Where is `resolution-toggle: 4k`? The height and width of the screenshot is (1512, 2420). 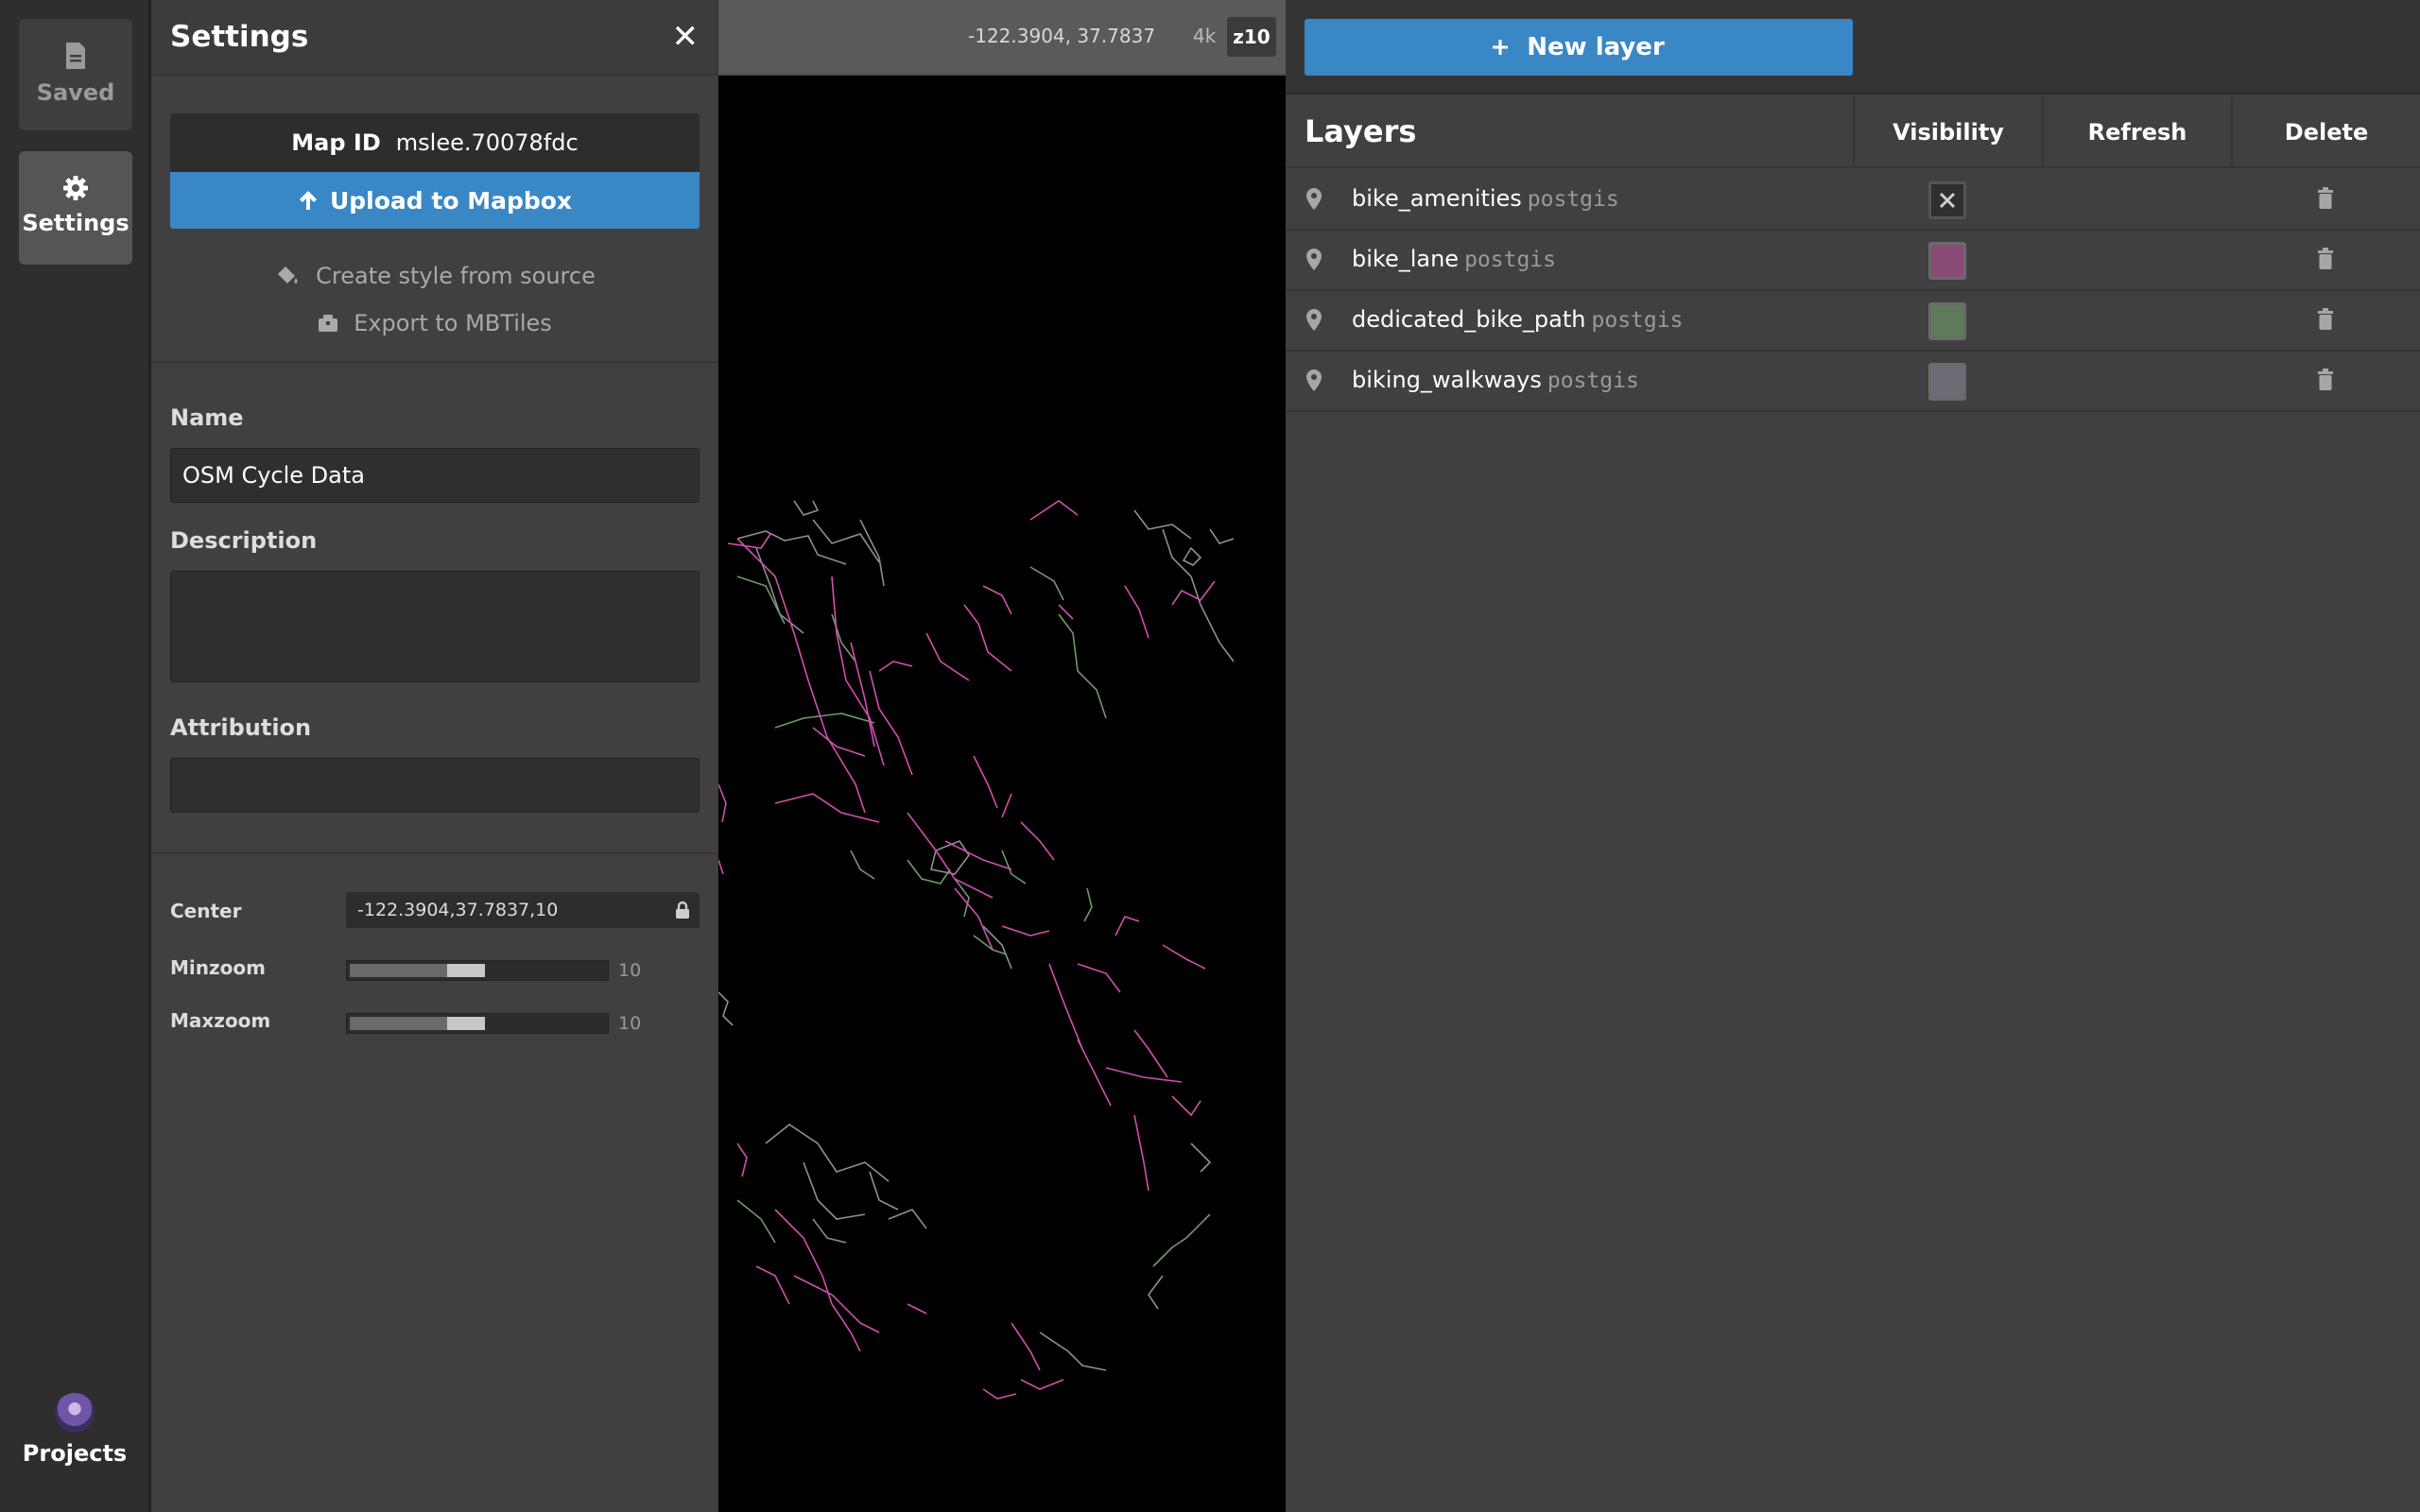
resolution-toggle: 4k is located at coordinates (1204, 36).